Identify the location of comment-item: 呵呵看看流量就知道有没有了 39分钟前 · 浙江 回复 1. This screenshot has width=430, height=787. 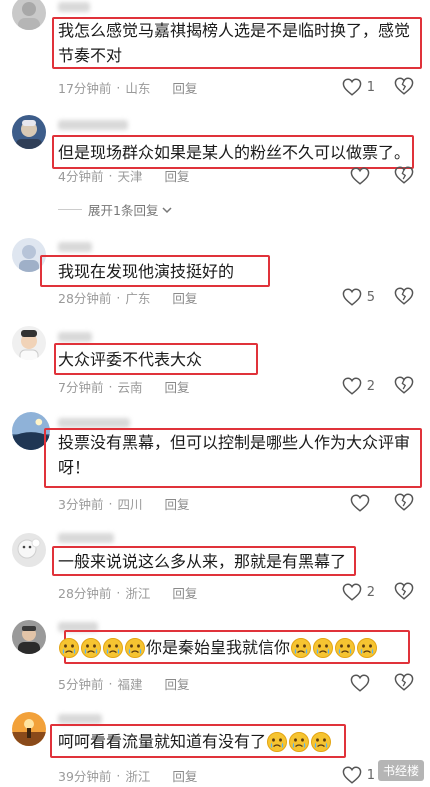
(215, 746).